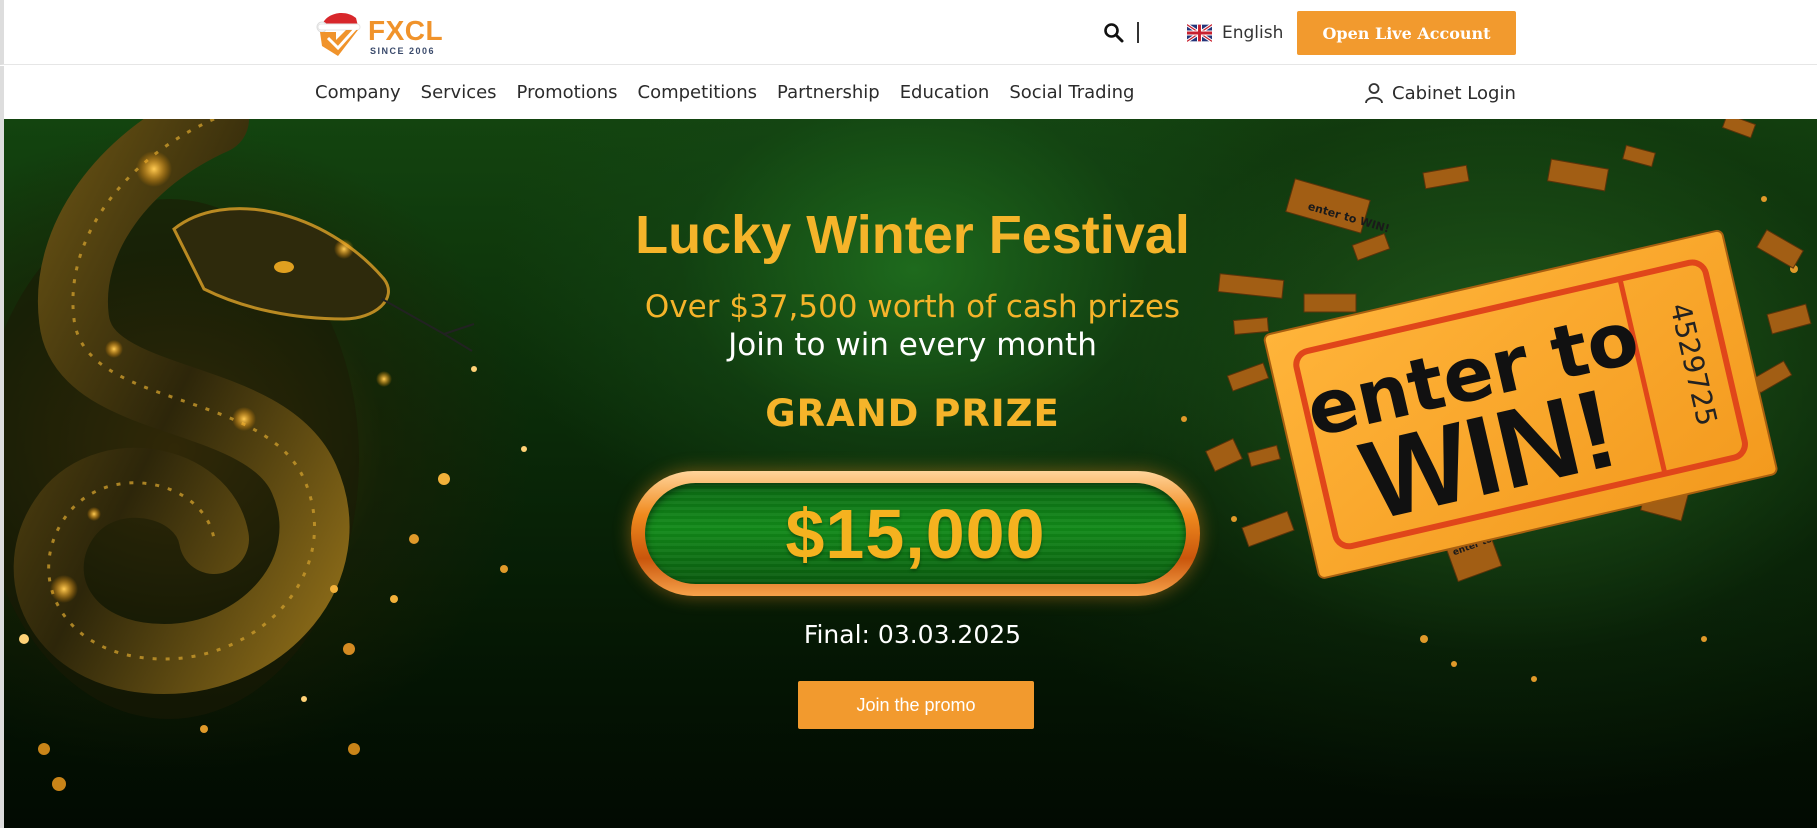  I want to click on join-promo-button: Join the promo, so click(916, 705).